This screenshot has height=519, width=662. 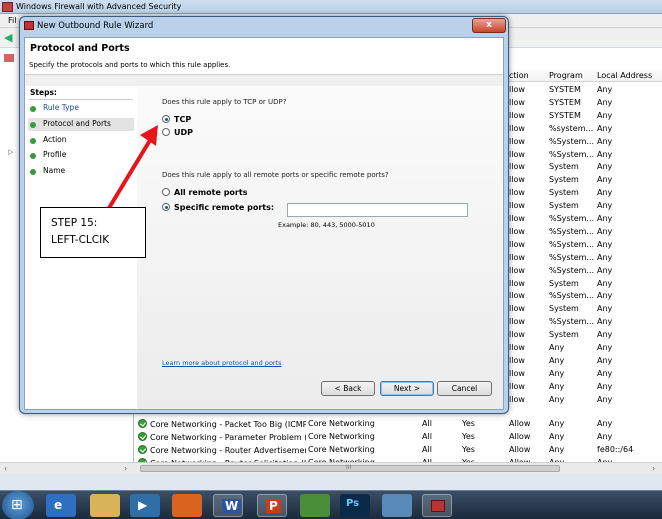 I want to click on all-remote-ports-radio: All remote ports, so click(x=204, y=192).